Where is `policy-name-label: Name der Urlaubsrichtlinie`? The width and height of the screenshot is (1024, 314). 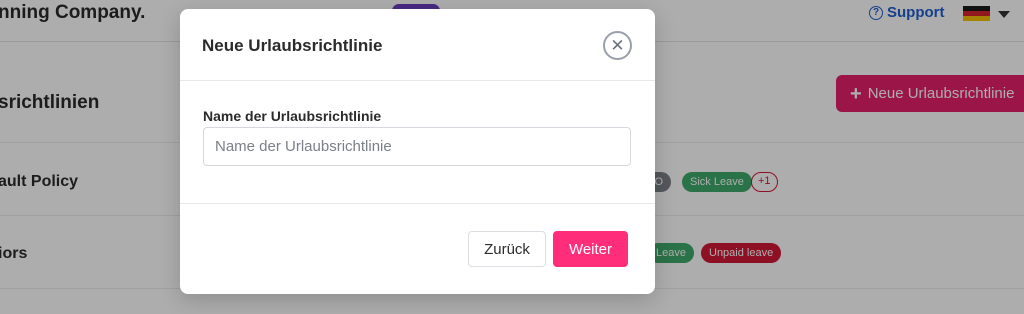 policy-name-label: Name der Urlaubsrichtlinie is located at coordinates (292, 116).